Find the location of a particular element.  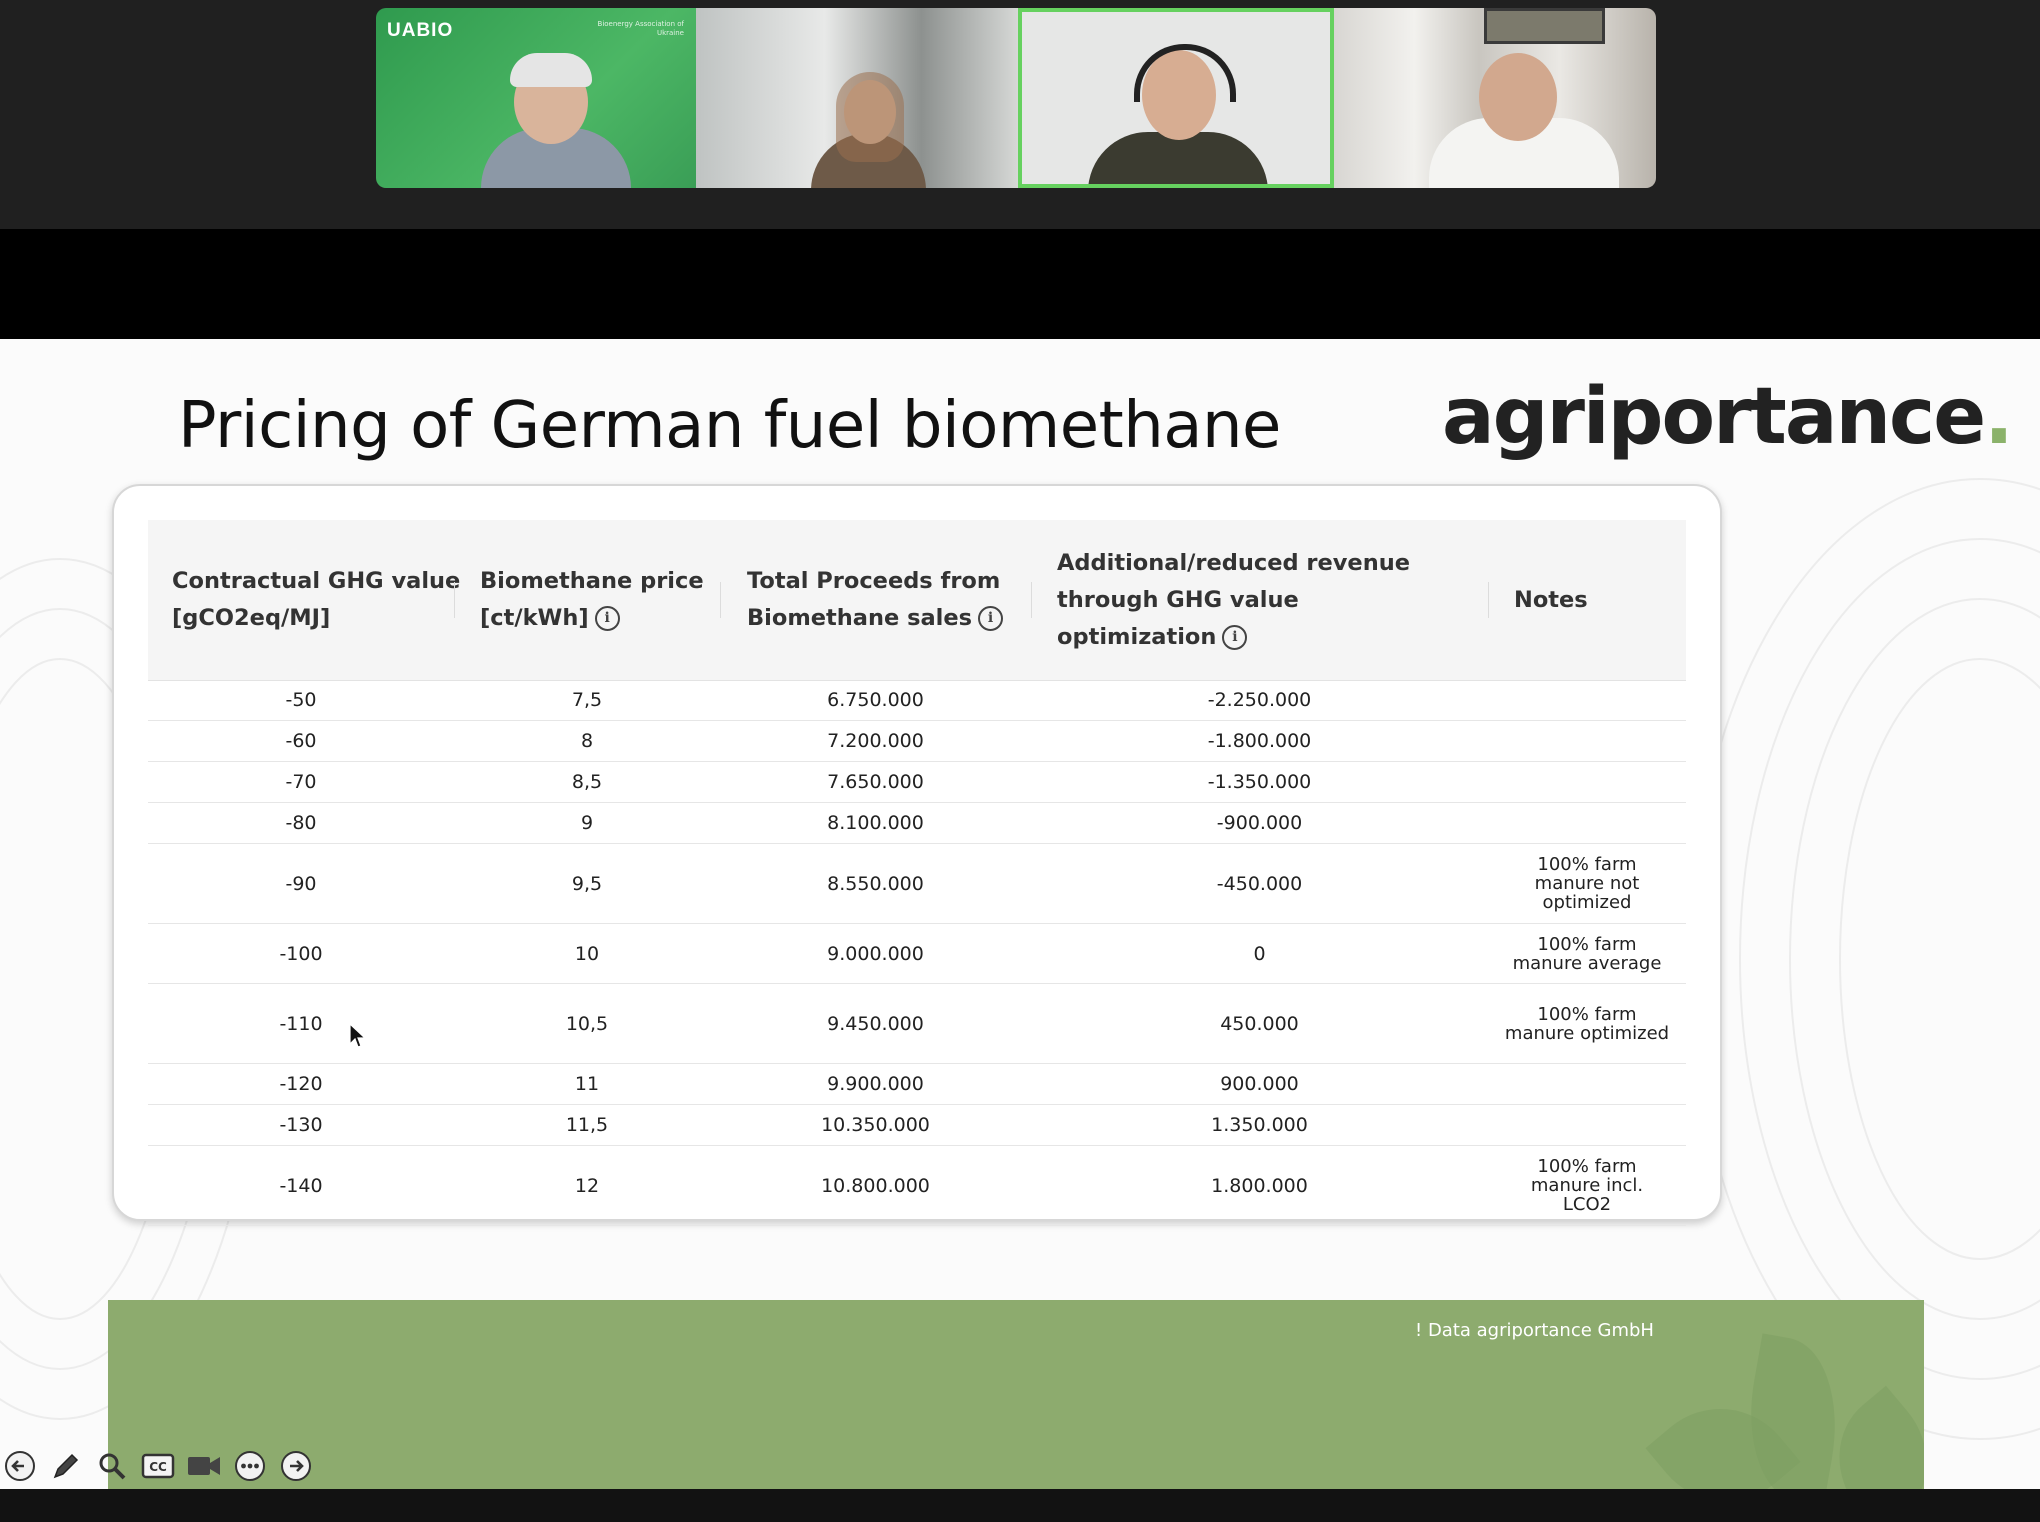

cell-revenue: -1.800.000 is located at coordinates (1259, 741).